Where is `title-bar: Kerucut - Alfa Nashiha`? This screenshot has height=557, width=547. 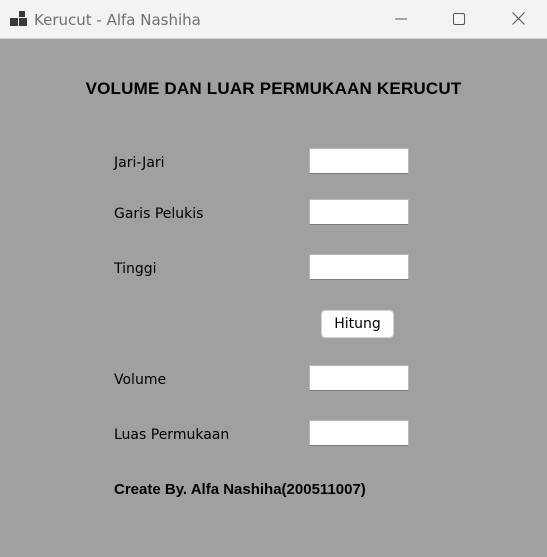
title-bar: Kerucut - Alfa Nashiha is located at coordinates (273, 19).